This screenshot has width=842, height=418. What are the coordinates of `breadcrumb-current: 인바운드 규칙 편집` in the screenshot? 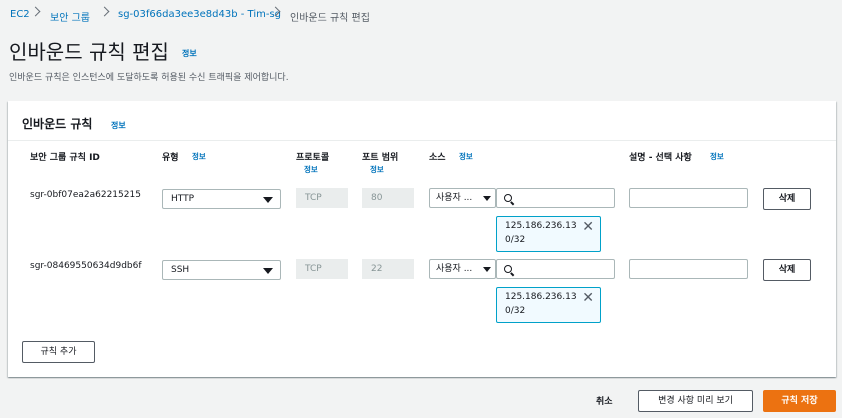 It's located at (330, 18).